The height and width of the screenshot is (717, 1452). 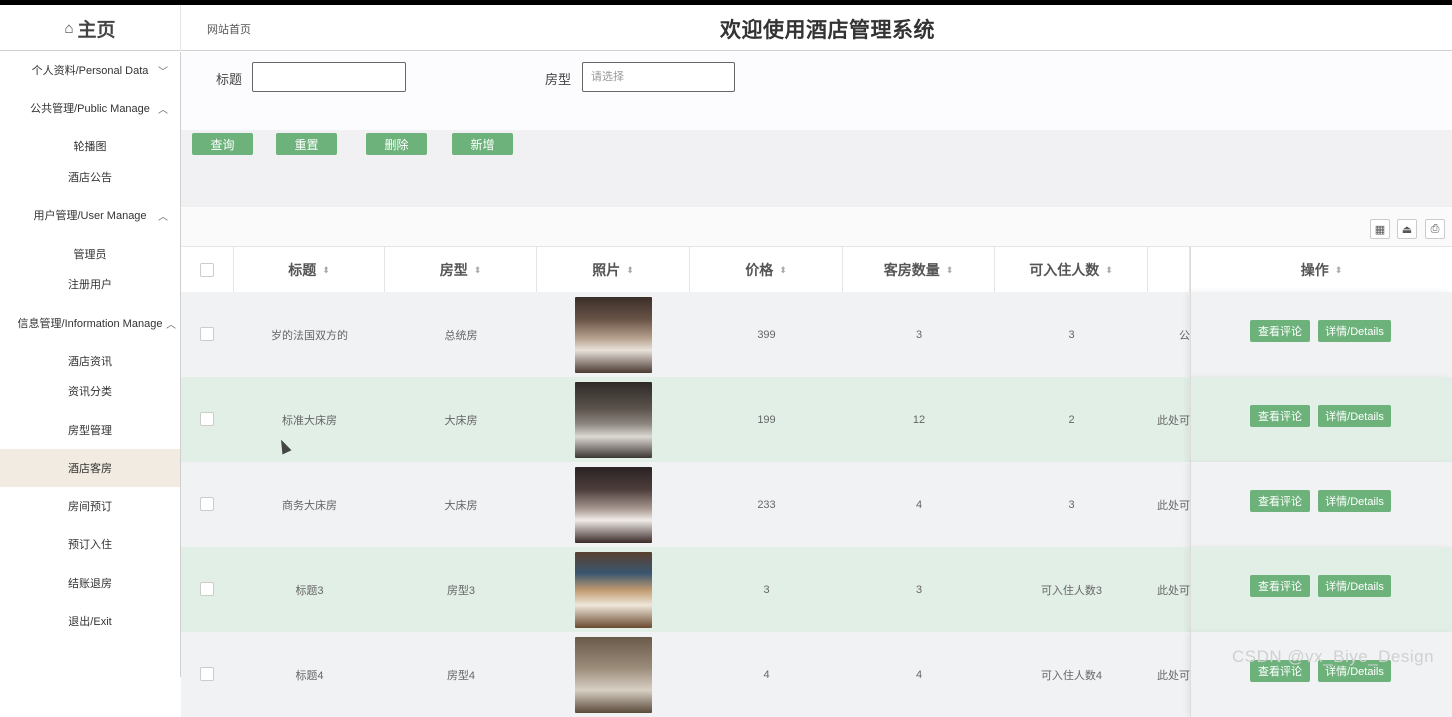 I want to click on page-title: 欢迎使用酒店管理系统, so click(x=827, y=30).